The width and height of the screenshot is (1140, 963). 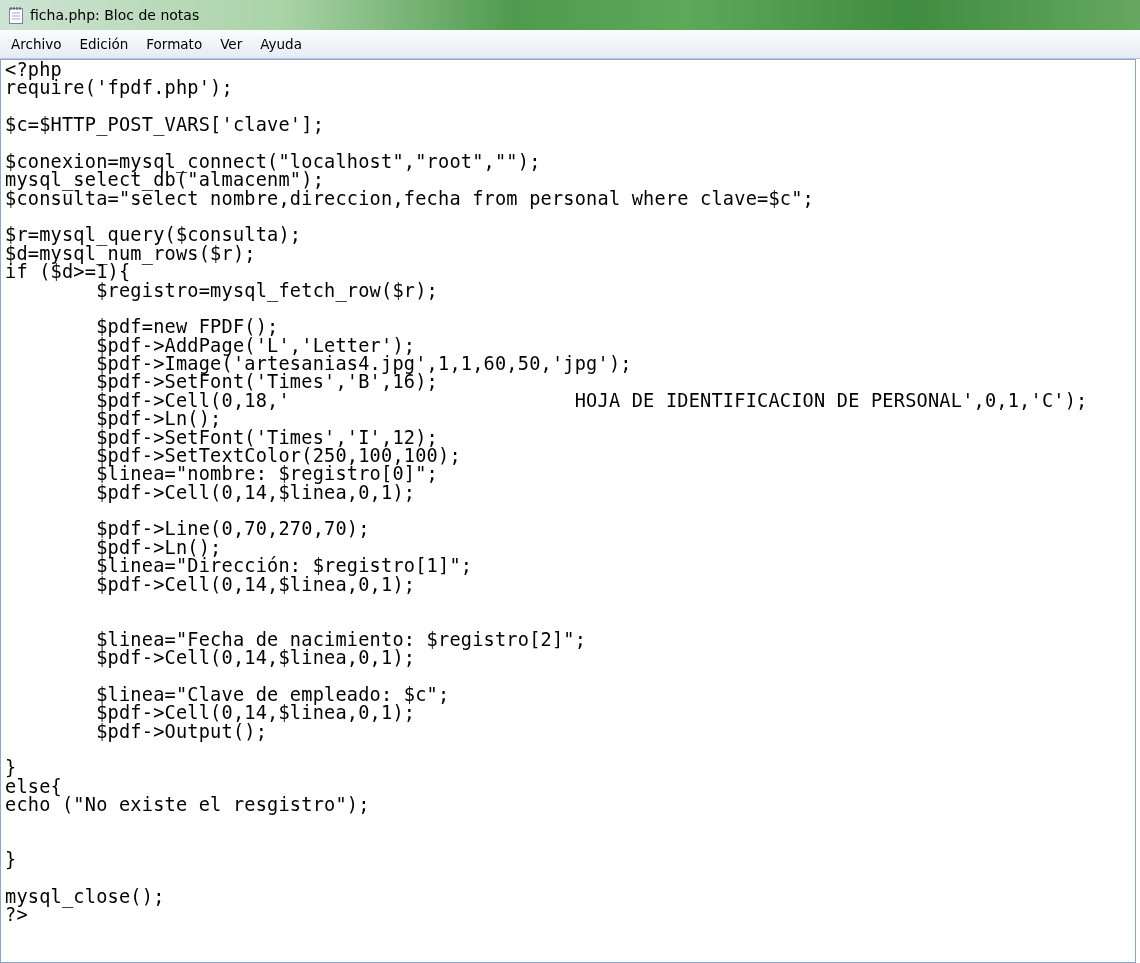 What do you see at coordinates (16, 15) in the screenshot?
I see `notepad-icon` at bounding box center [16, 15].